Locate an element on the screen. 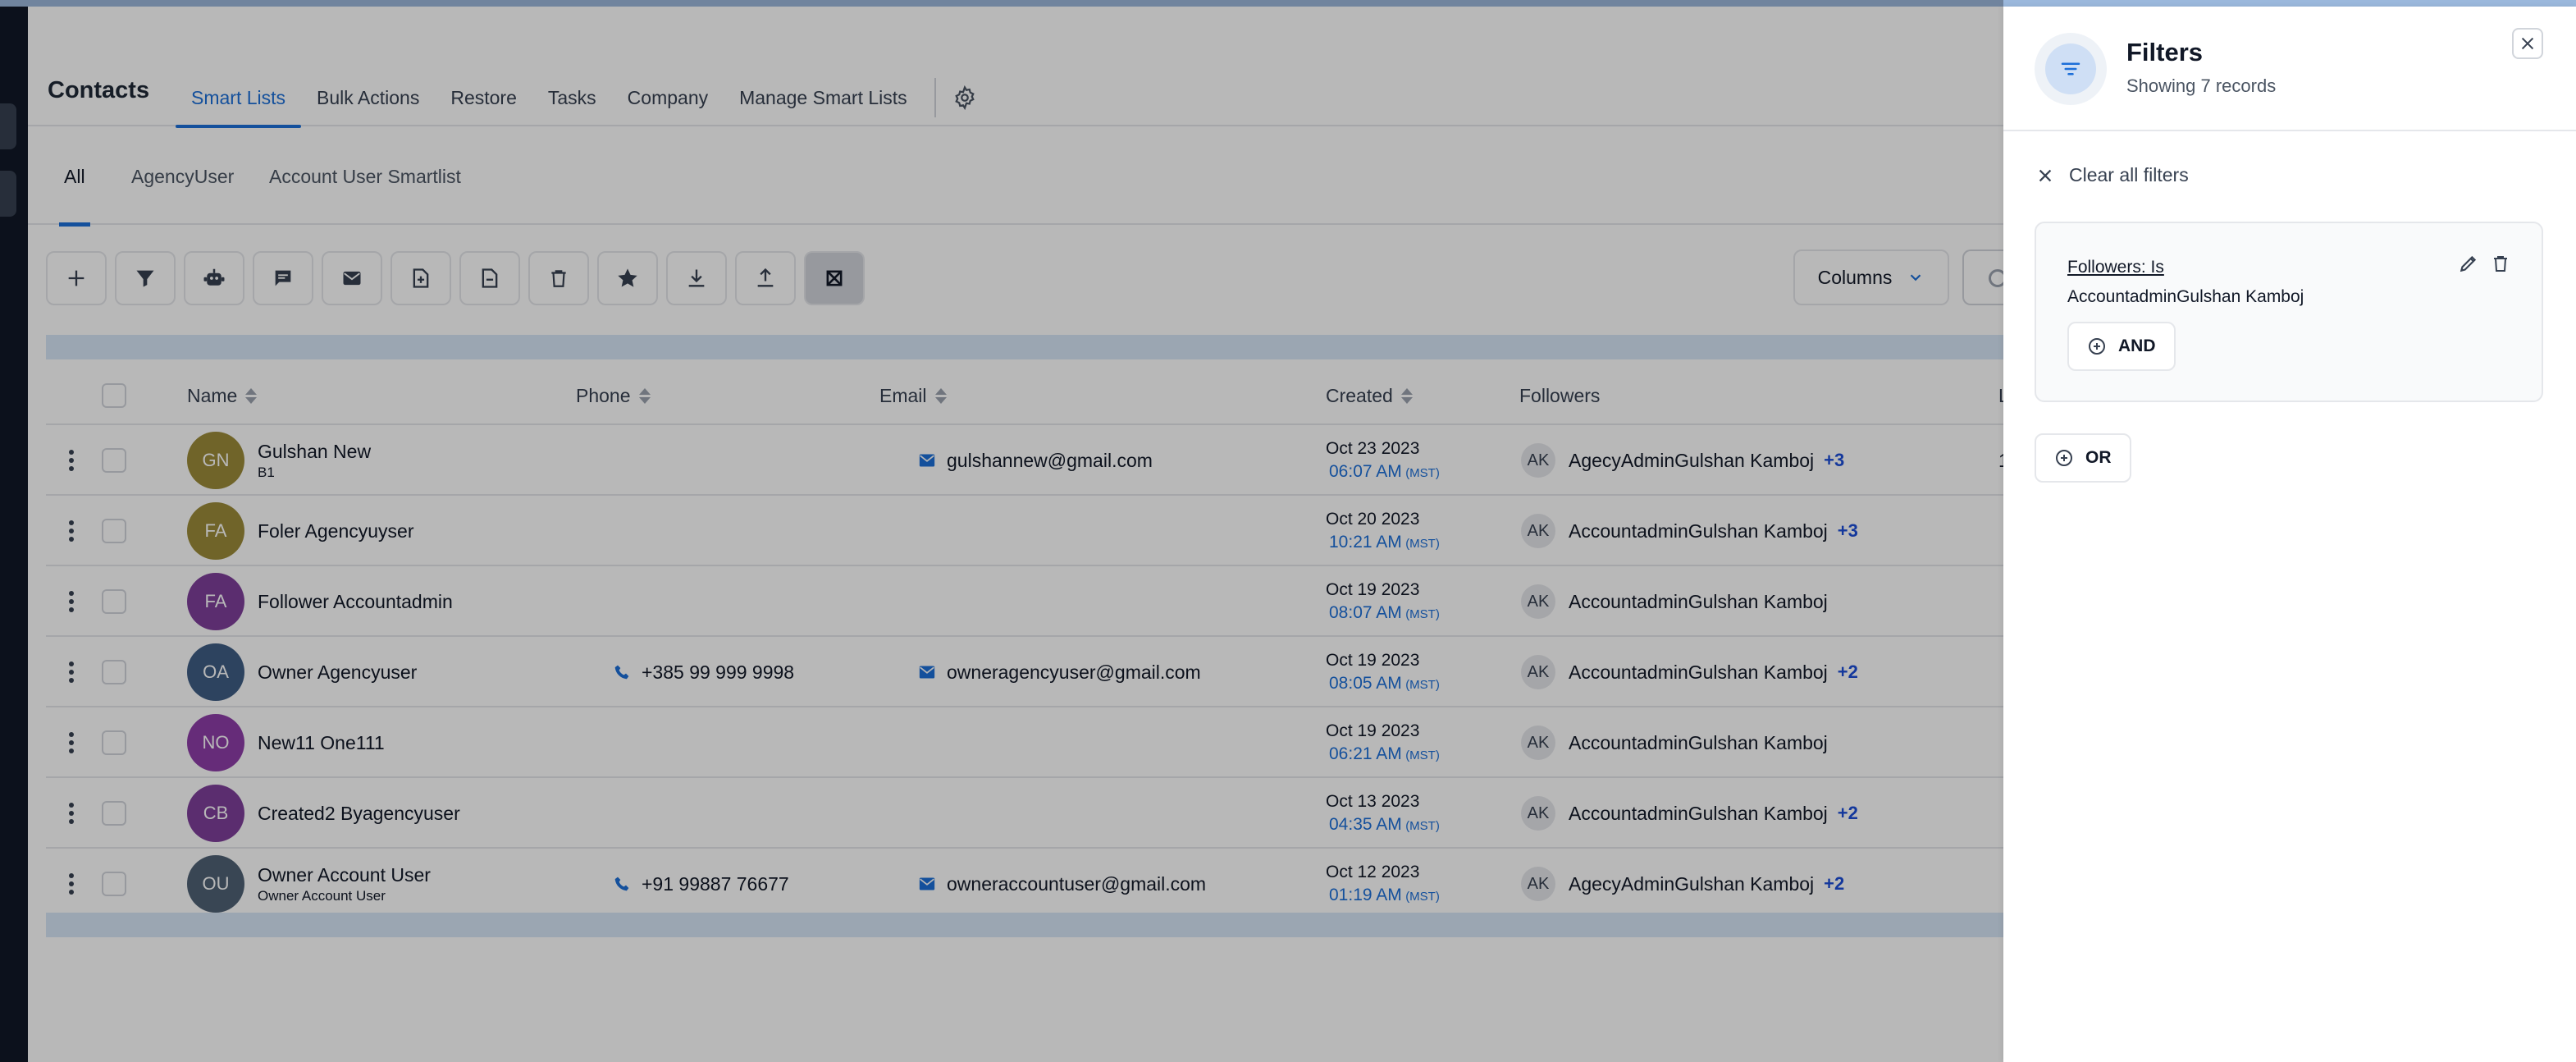 Image resolution: width=2576 pixels, height=1062 pixels. filter-lines-icon is located at coordinates (2070, 69).